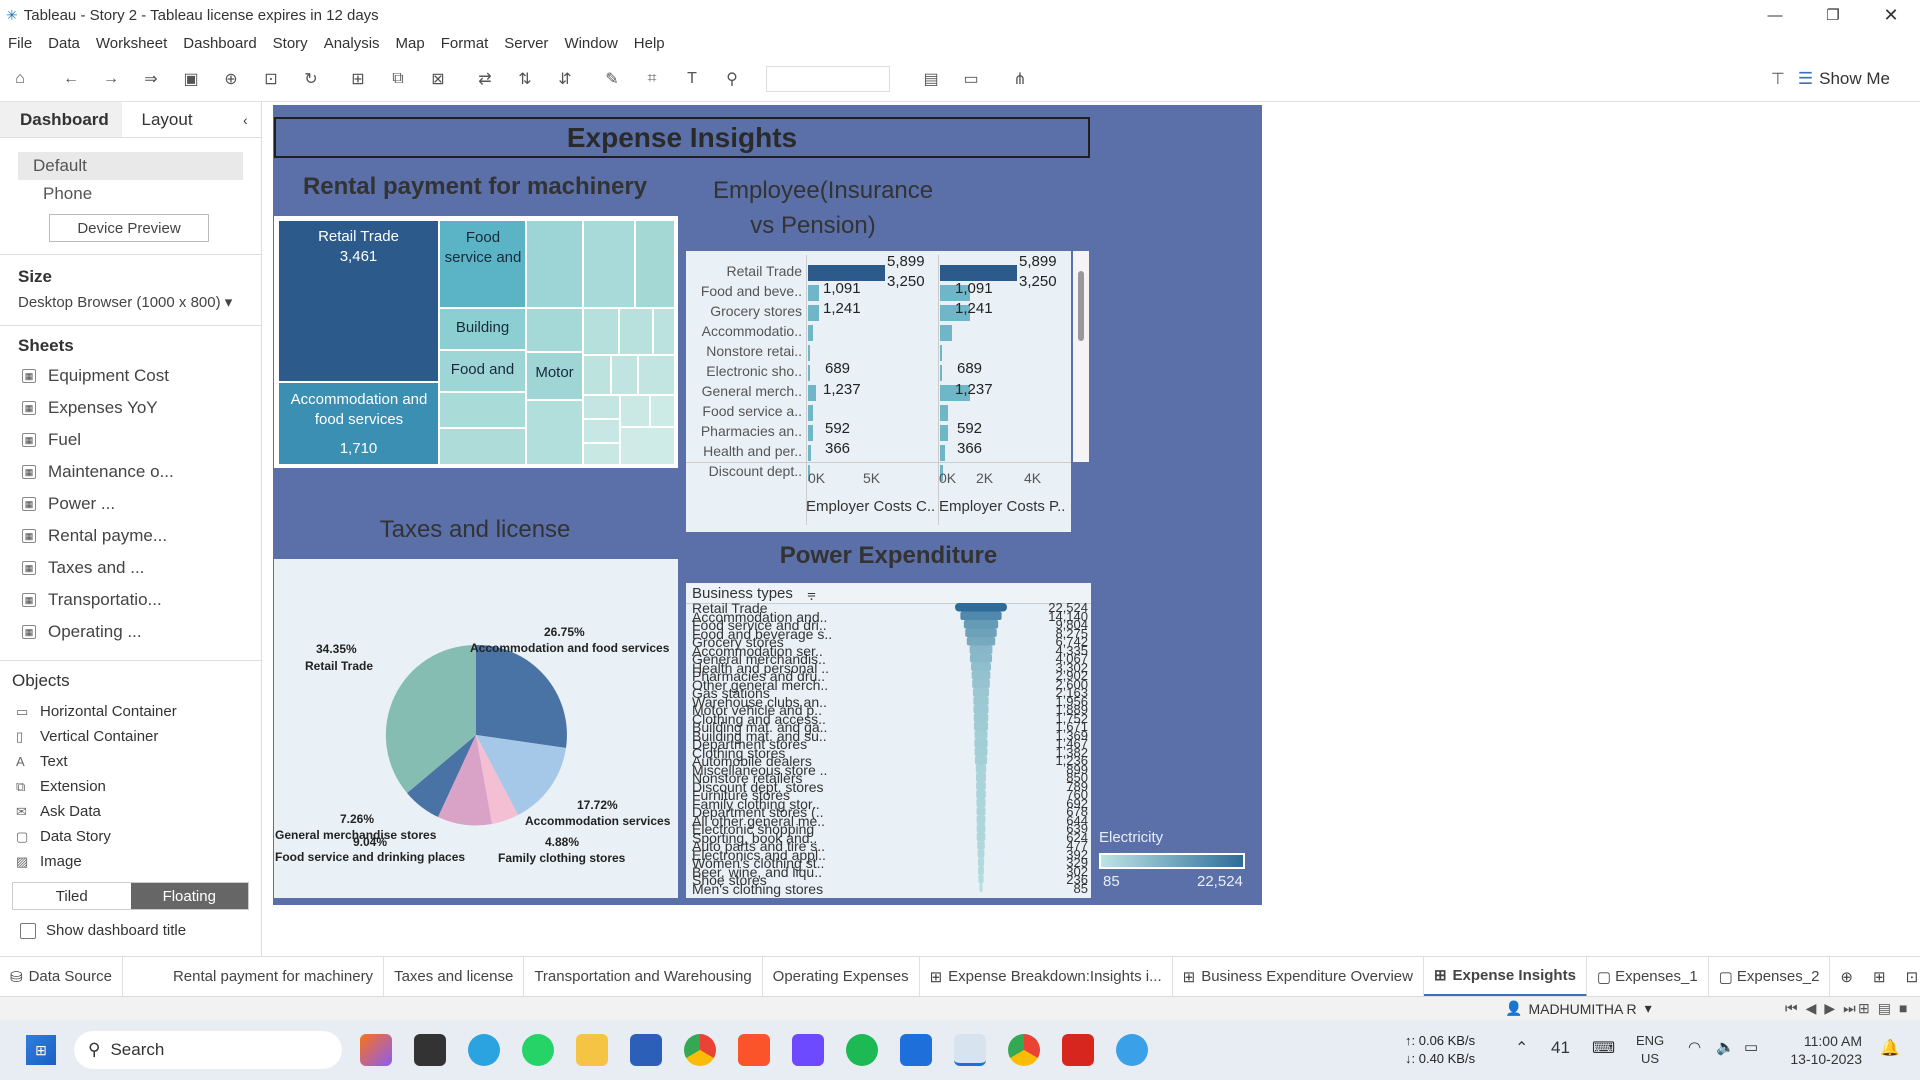  I want to click on show-cards-icon: ▤, so click(931, 79).